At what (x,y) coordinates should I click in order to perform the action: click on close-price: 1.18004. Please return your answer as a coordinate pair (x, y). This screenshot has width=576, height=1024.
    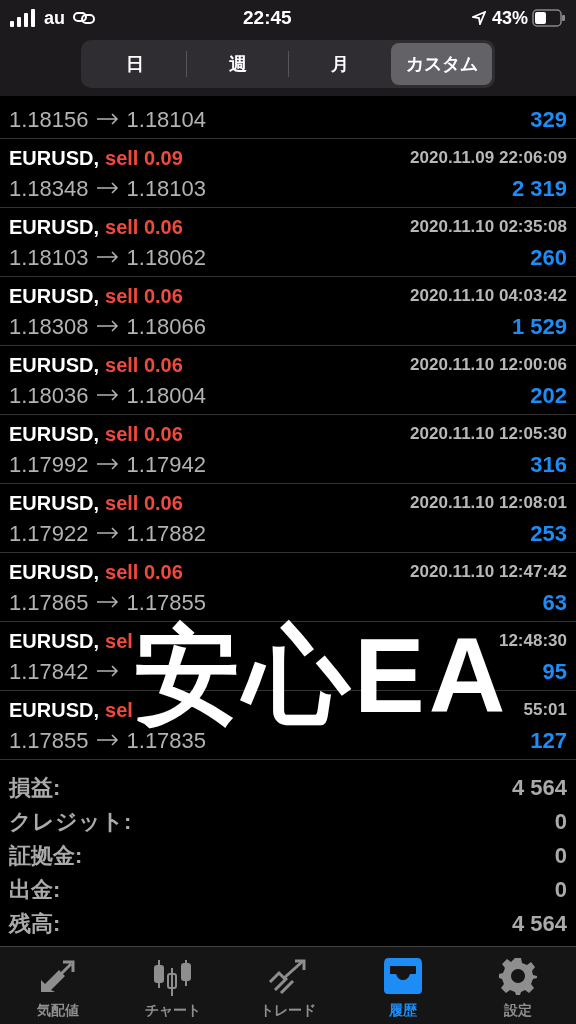
    Looking at the image, I should click on (166, 395).